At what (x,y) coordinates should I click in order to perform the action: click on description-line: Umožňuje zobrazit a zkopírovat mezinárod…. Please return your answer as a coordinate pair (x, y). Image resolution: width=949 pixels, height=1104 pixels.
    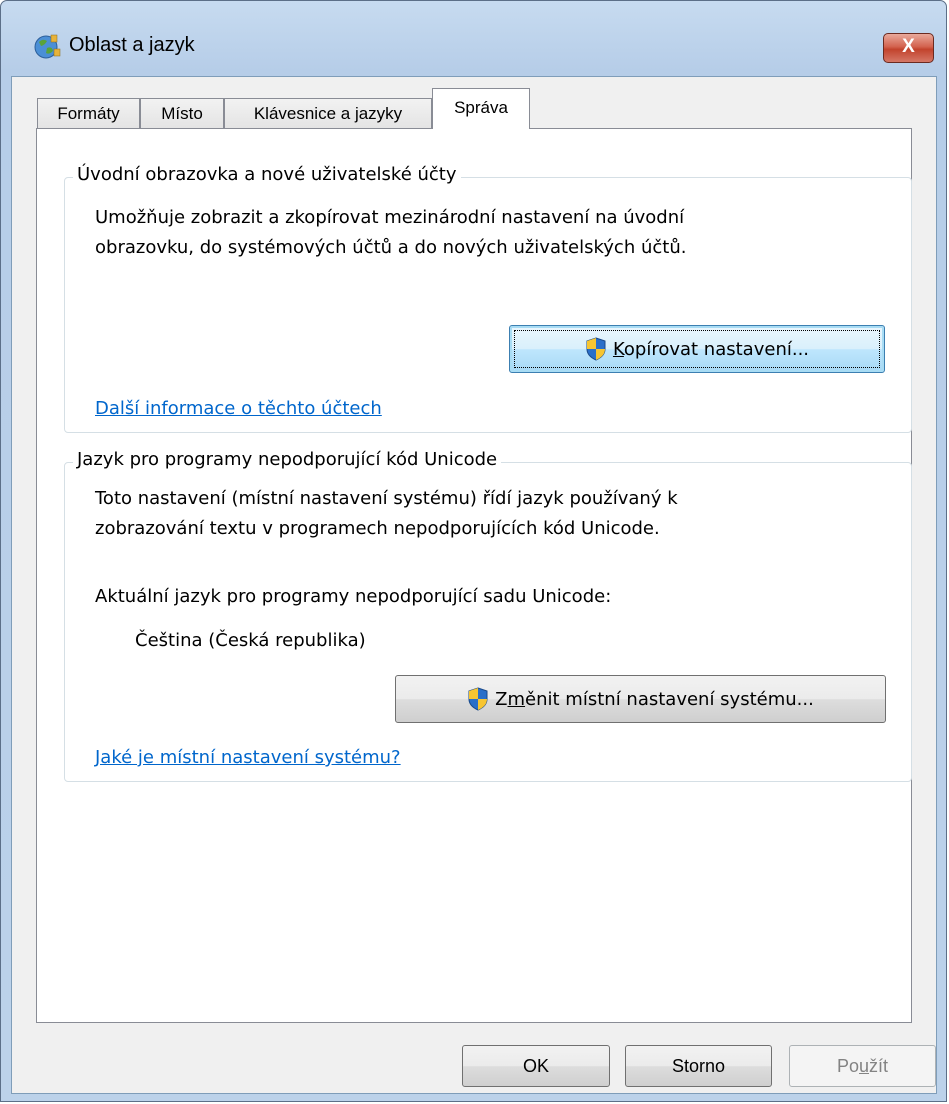
    Looking at the image, I should click on (390, 217).